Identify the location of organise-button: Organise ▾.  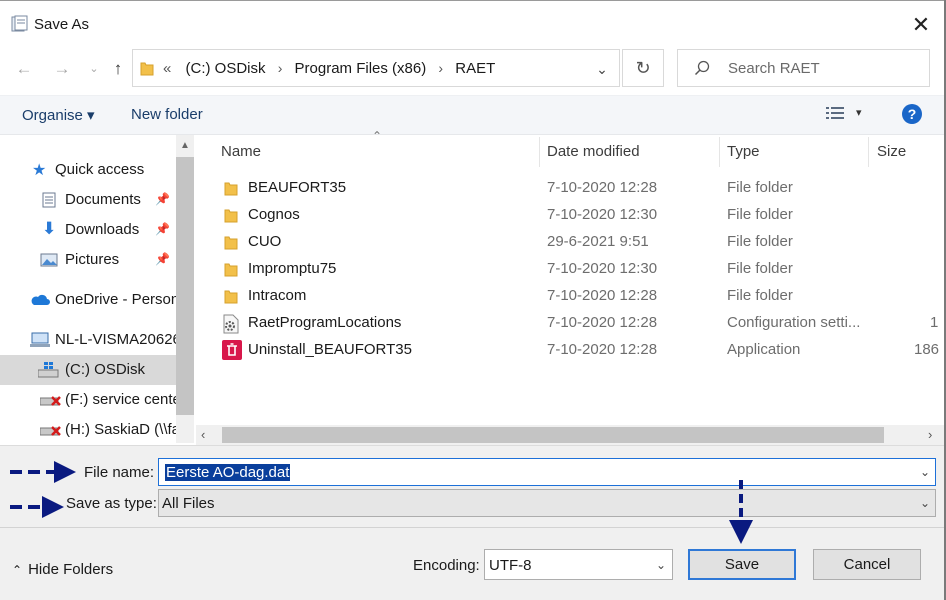
(58, 115).